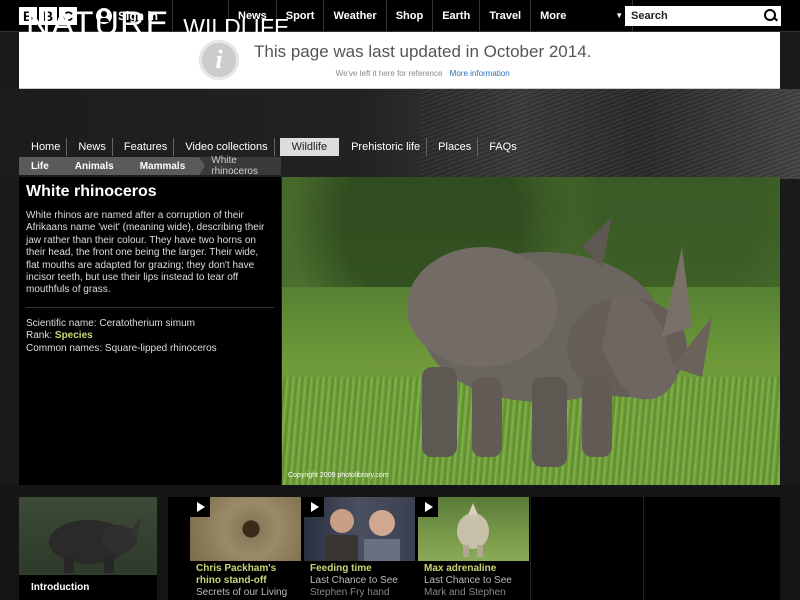  Describe the element at coordinates (92, 147) in the screenshot. I see `tab-news: News` at that location.